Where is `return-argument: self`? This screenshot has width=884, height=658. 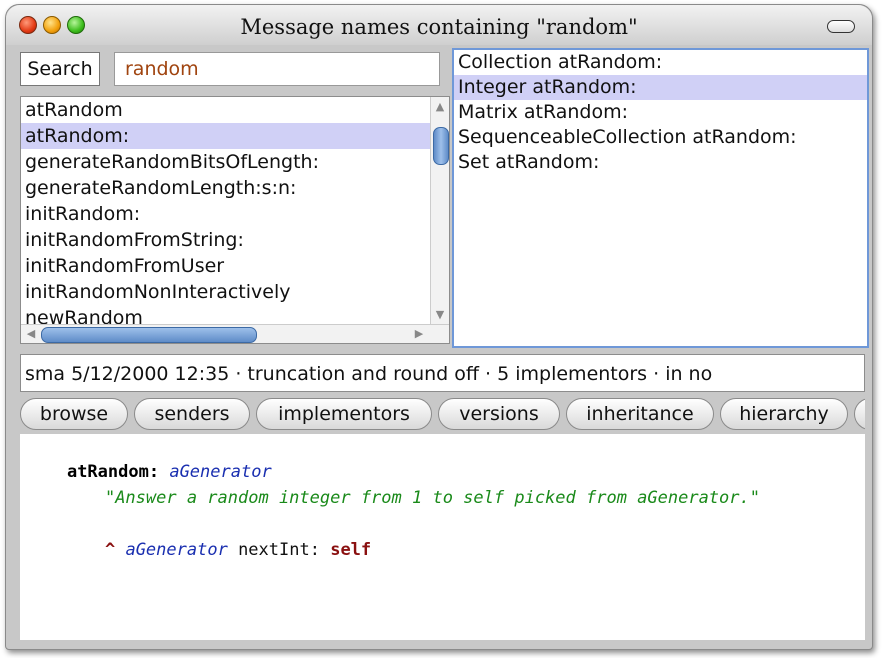 return-argument: self is located at coordinates (351, 550).